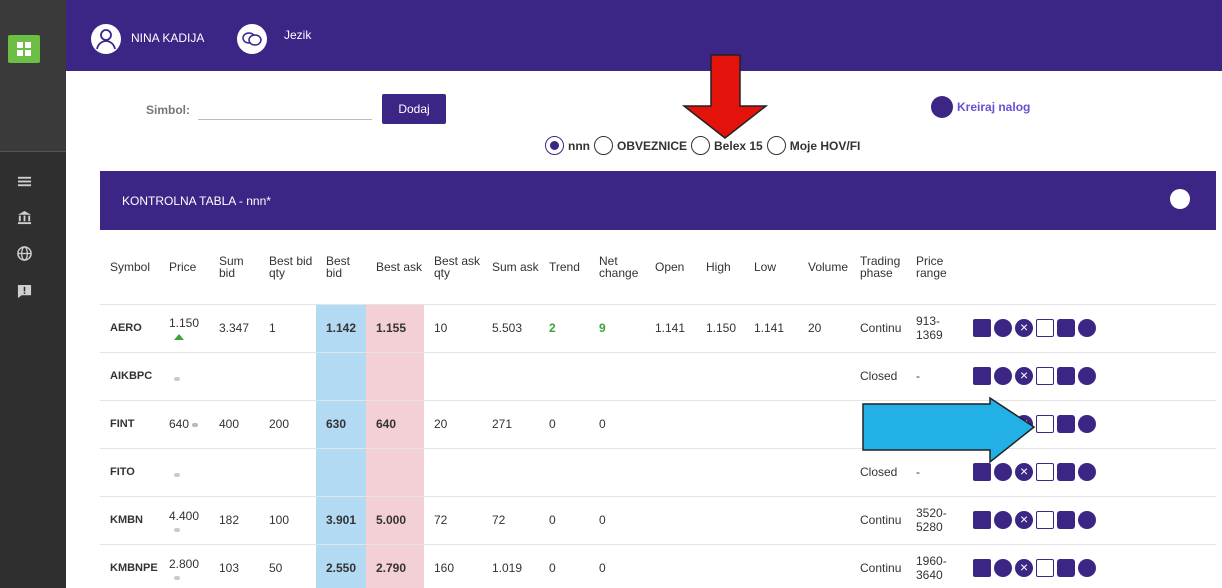  Describe the element at coordinates (341, 267) in the screenshot. I see `col-best-bid: Best bid` at that location.